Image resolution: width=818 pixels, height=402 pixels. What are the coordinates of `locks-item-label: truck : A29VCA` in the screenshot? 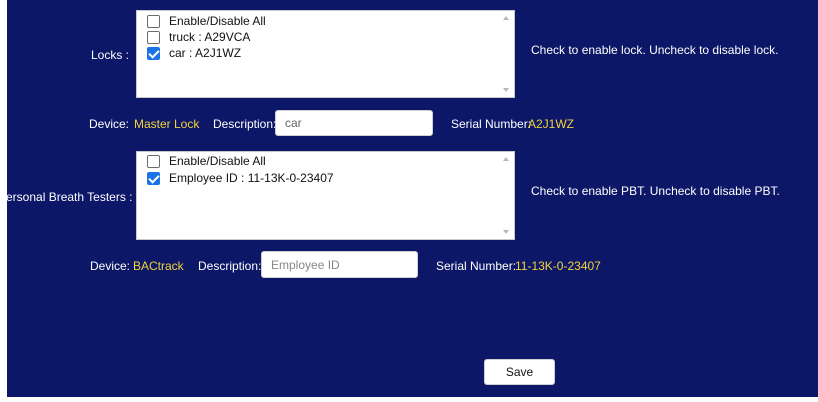 It's located at (210, 37).